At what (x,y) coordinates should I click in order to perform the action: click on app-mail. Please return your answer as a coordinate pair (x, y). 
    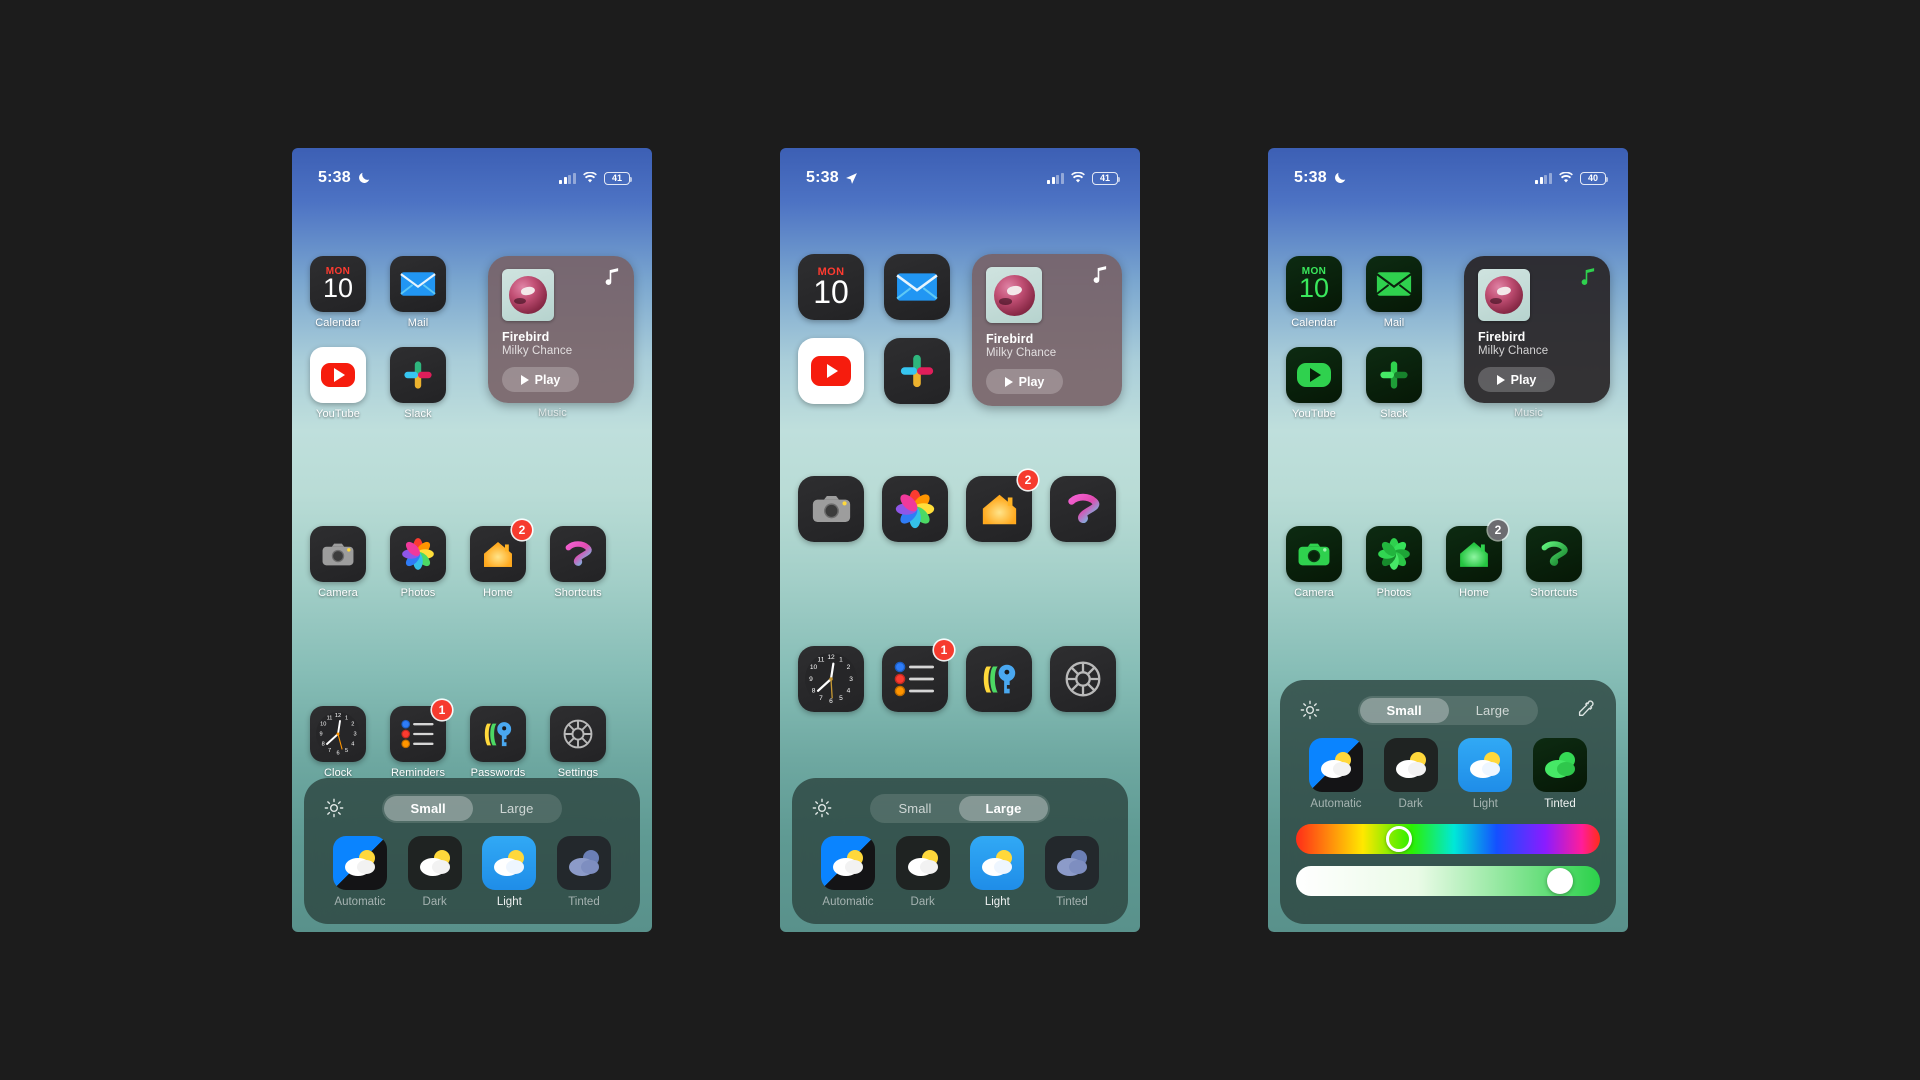
    Looking at the image, I should click on (917, 287).